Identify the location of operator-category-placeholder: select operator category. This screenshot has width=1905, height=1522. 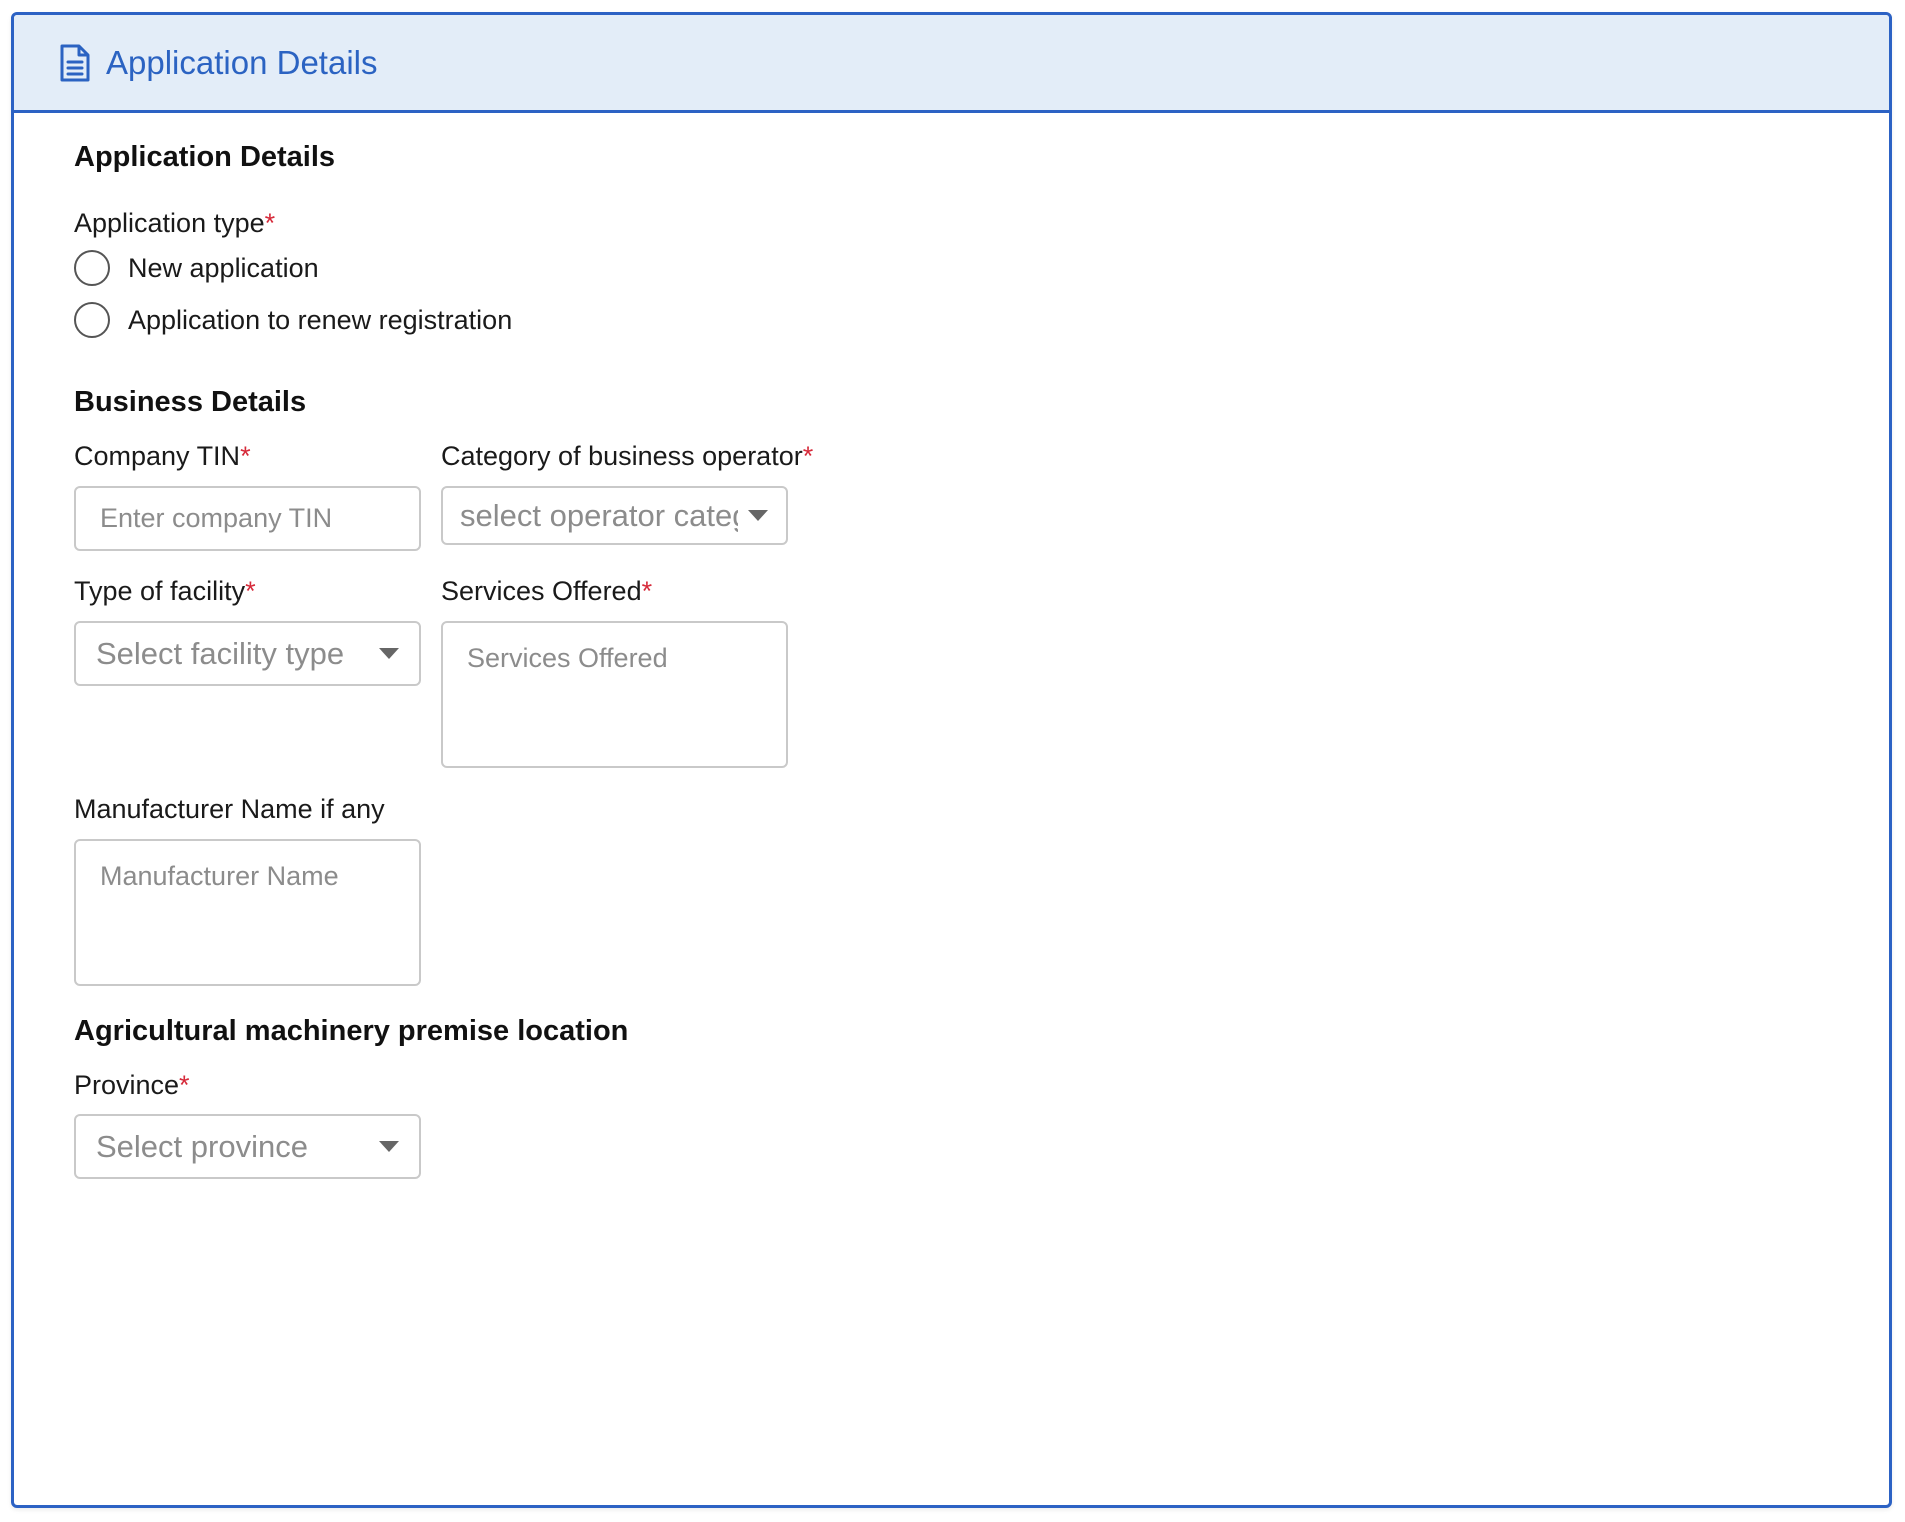
(599, 515).